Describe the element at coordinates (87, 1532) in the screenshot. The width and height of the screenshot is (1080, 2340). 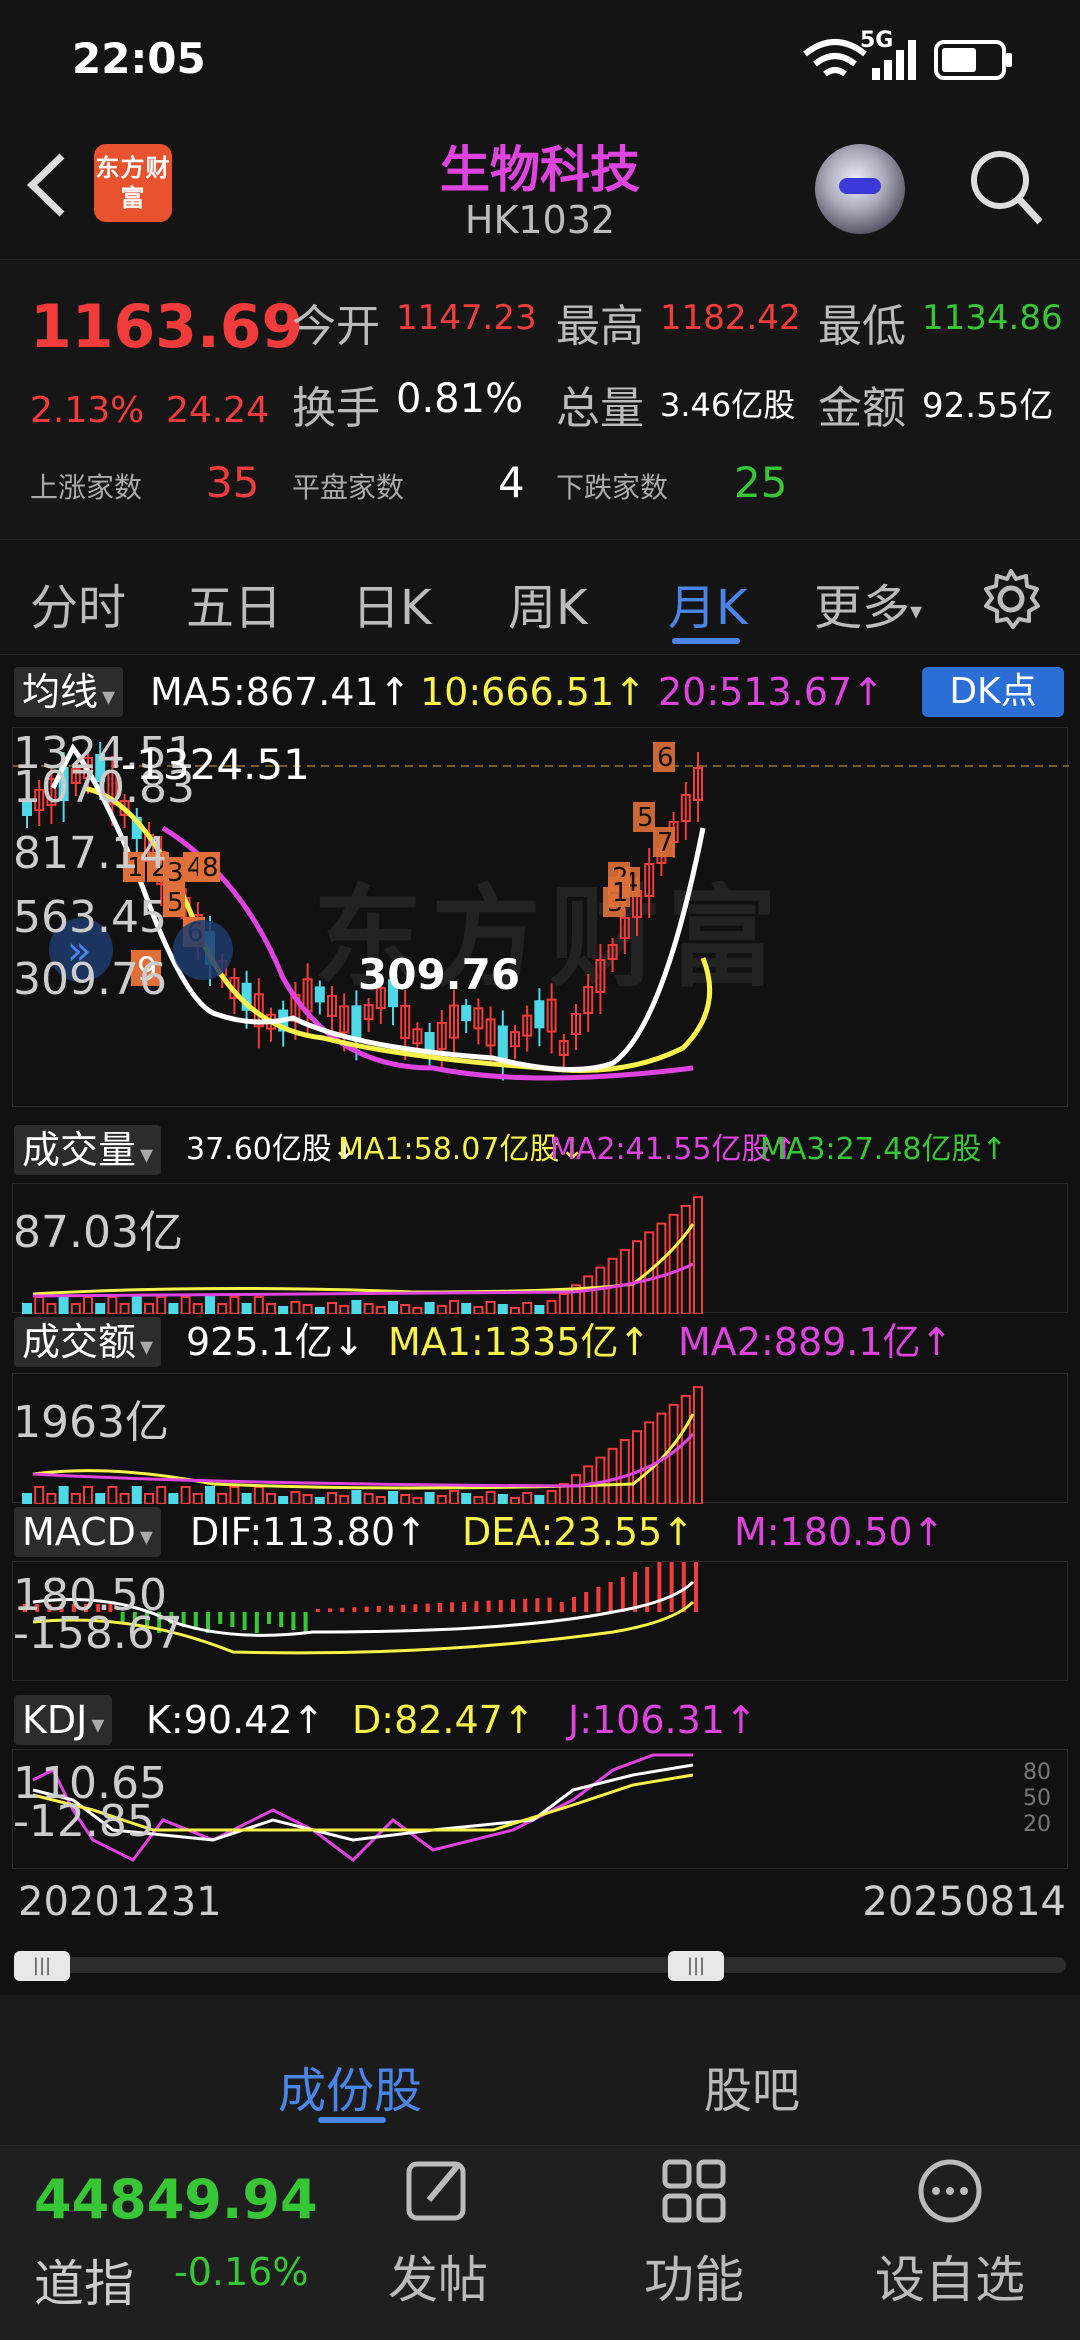
I see `macd-selector: MACD` at that location.